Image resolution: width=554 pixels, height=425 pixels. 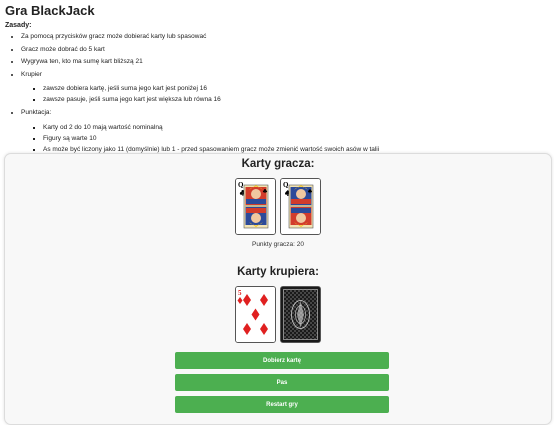 I want to click on rule-item: Gracz może dobrać do 5 kart, so click(x=200, y=50).